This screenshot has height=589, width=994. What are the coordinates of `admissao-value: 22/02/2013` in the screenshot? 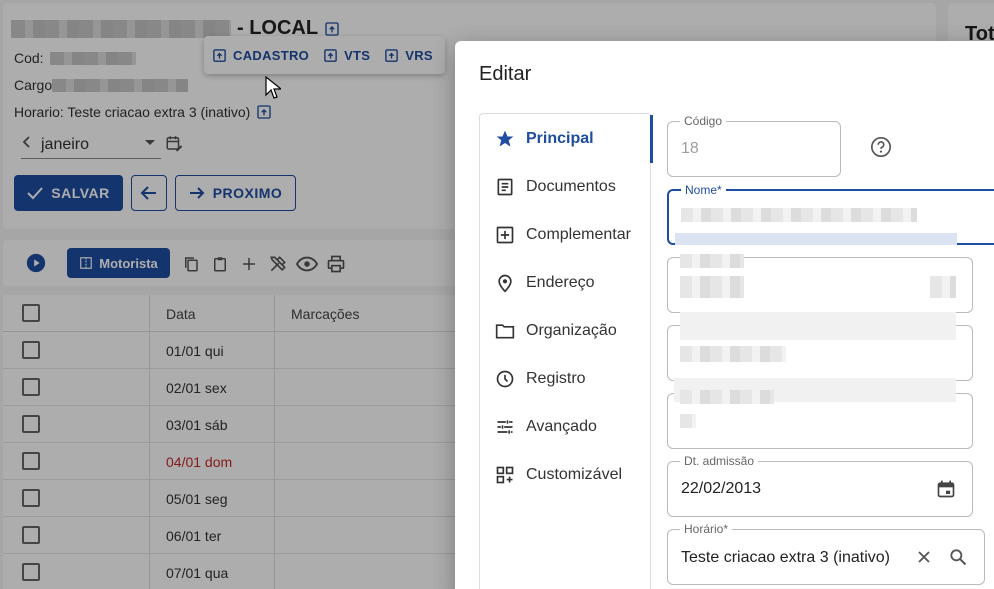 It's located at (721, 488).